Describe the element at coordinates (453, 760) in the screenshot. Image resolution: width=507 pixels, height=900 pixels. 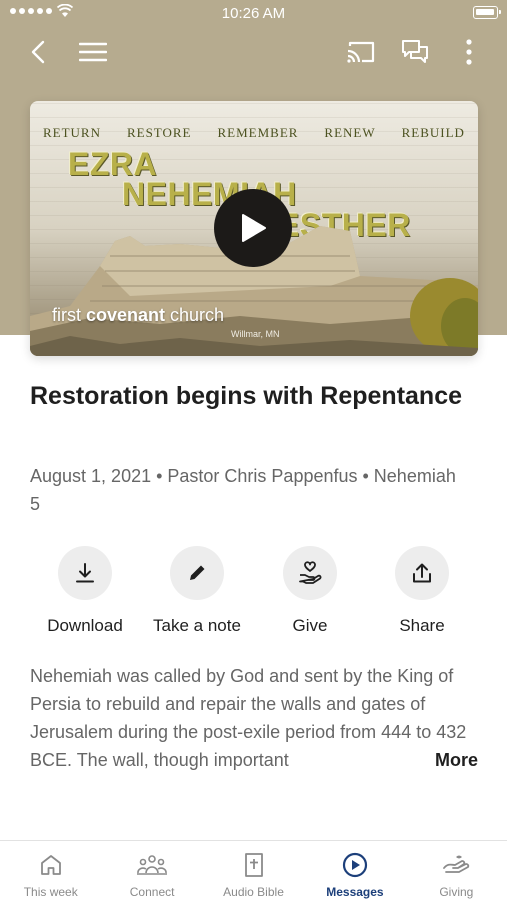
I see `more-link: More` at that location.